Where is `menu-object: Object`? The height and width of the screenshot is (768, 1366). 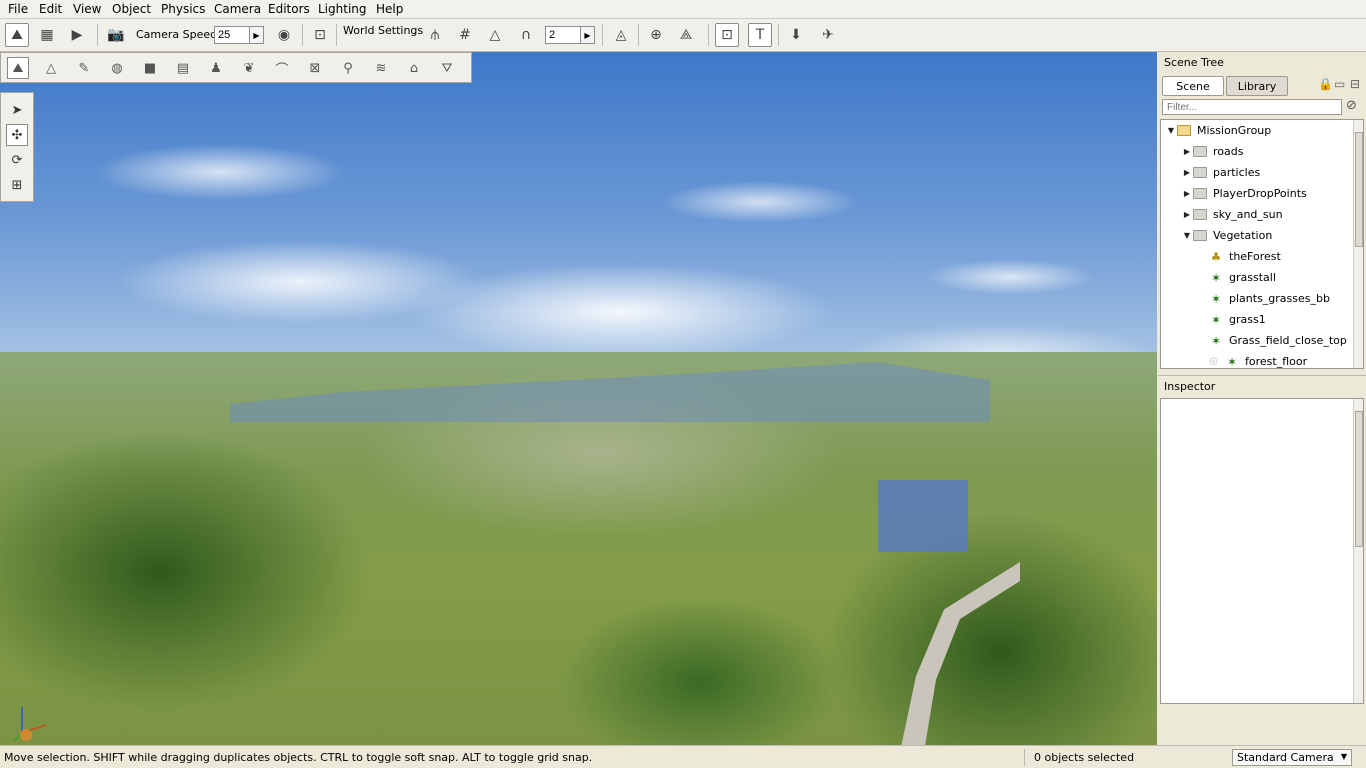 menu-object: Object is located at coordinates (131, 9).